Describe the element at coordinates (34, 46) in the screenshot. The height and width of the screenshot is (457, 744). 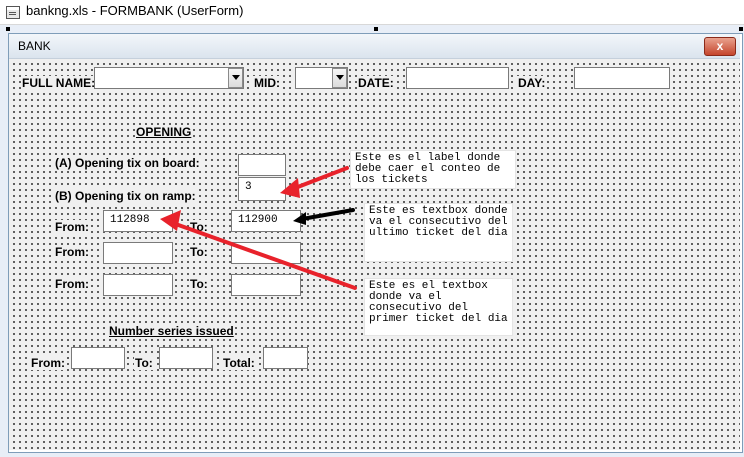
I see `userform-caption: BANK` at that location.